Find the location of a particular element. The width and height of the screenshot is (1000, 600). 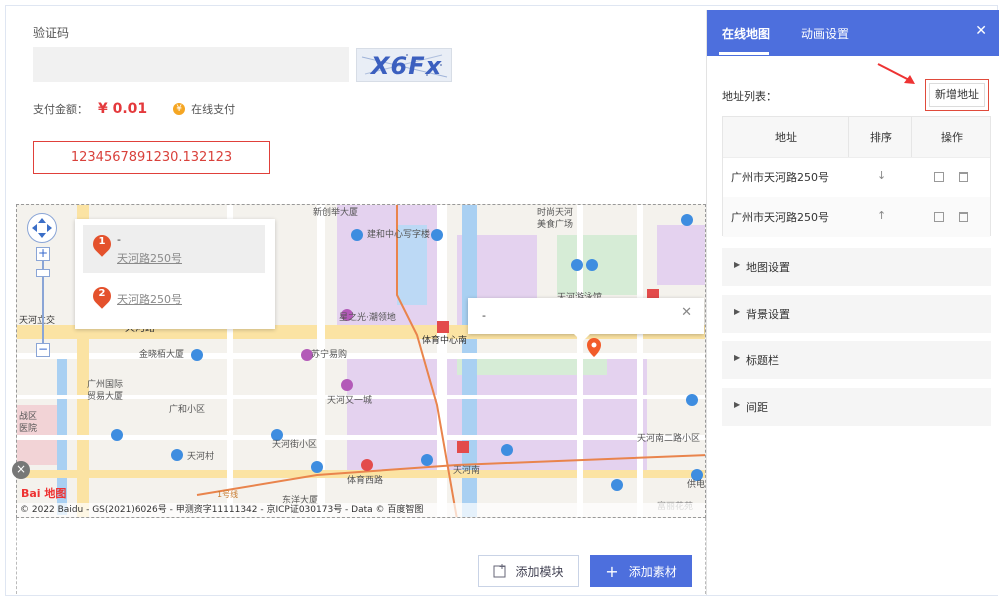

pay-amount: ¥ 0.01 is located at coordinates (123, 109).